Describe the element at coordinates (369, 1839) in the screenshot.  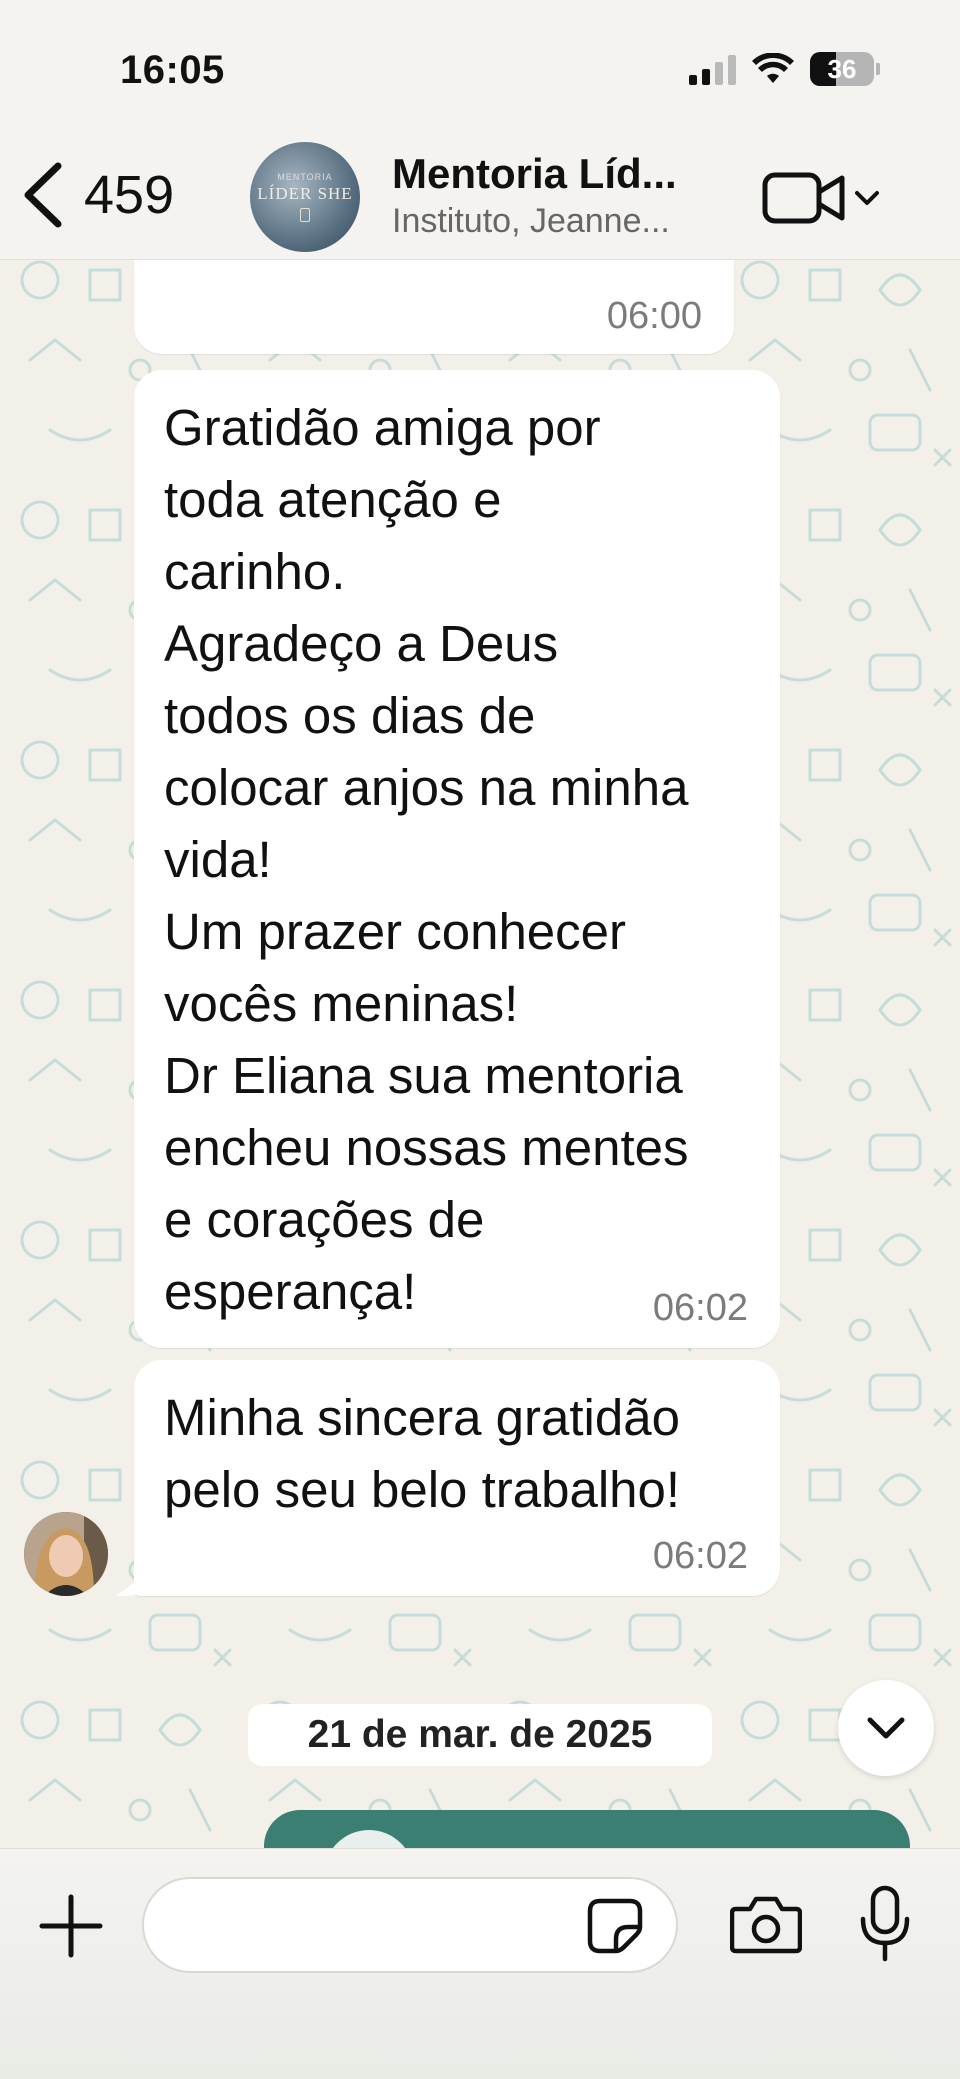
I see `media-thumbnail` at that location.